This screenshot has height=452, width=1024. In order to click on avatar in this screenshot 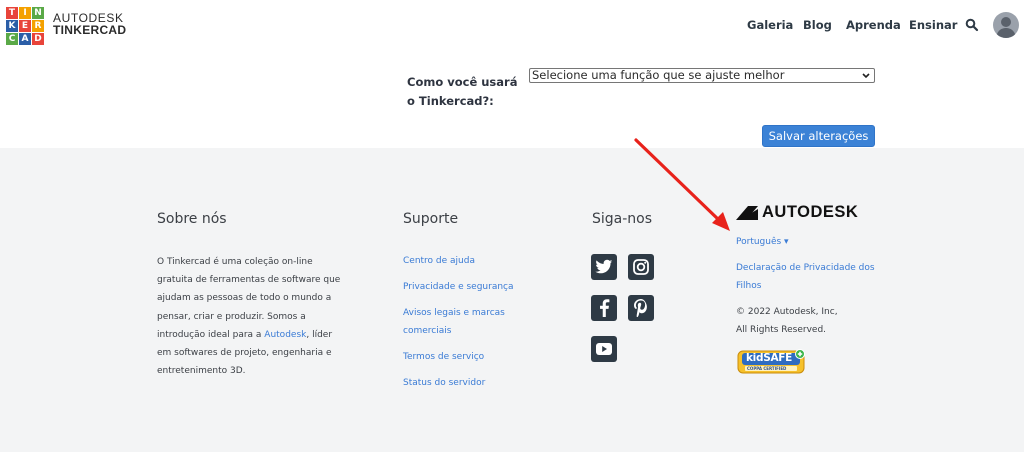, I will do `click(1006, 25)`.